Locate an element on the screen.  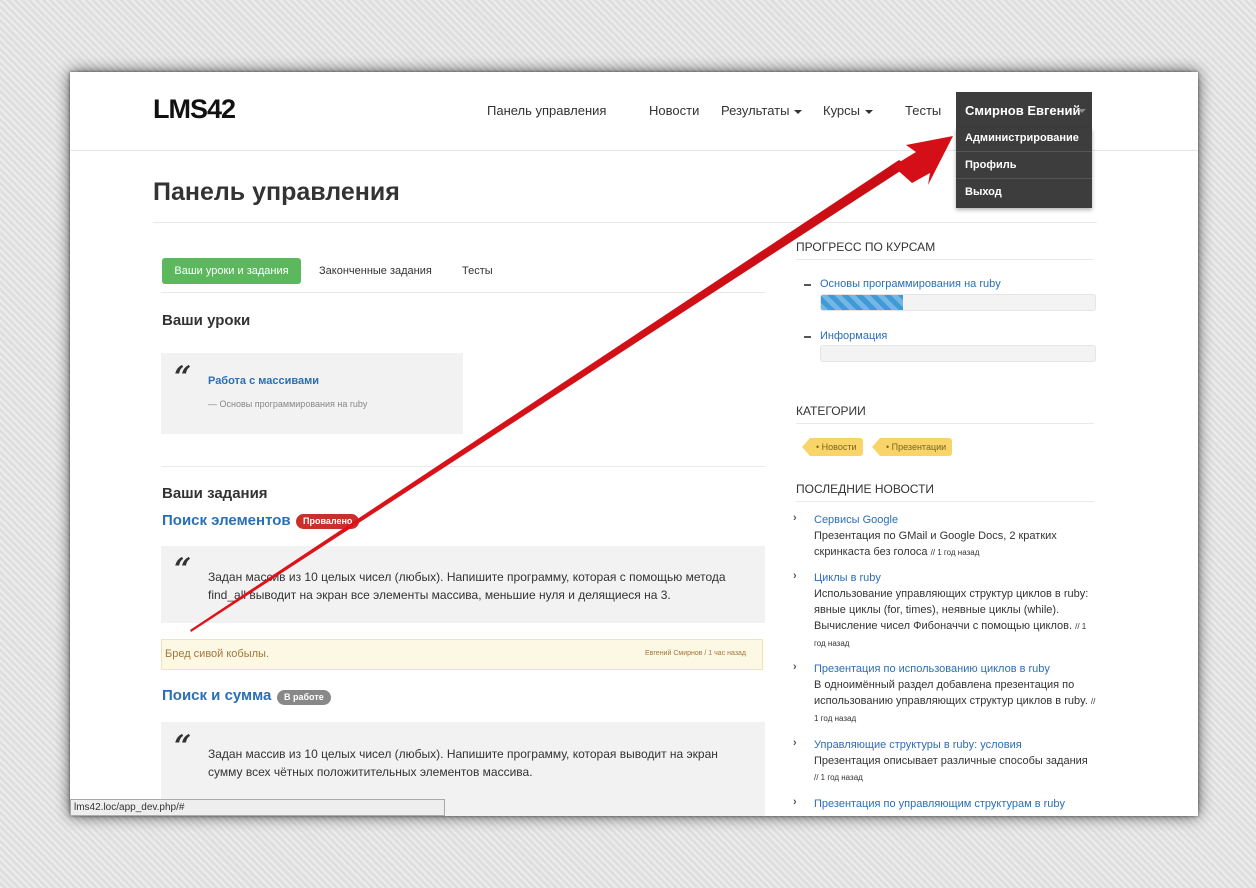
categories-heading: КАТЕГОРИИ is located at coordinates (831, 411).